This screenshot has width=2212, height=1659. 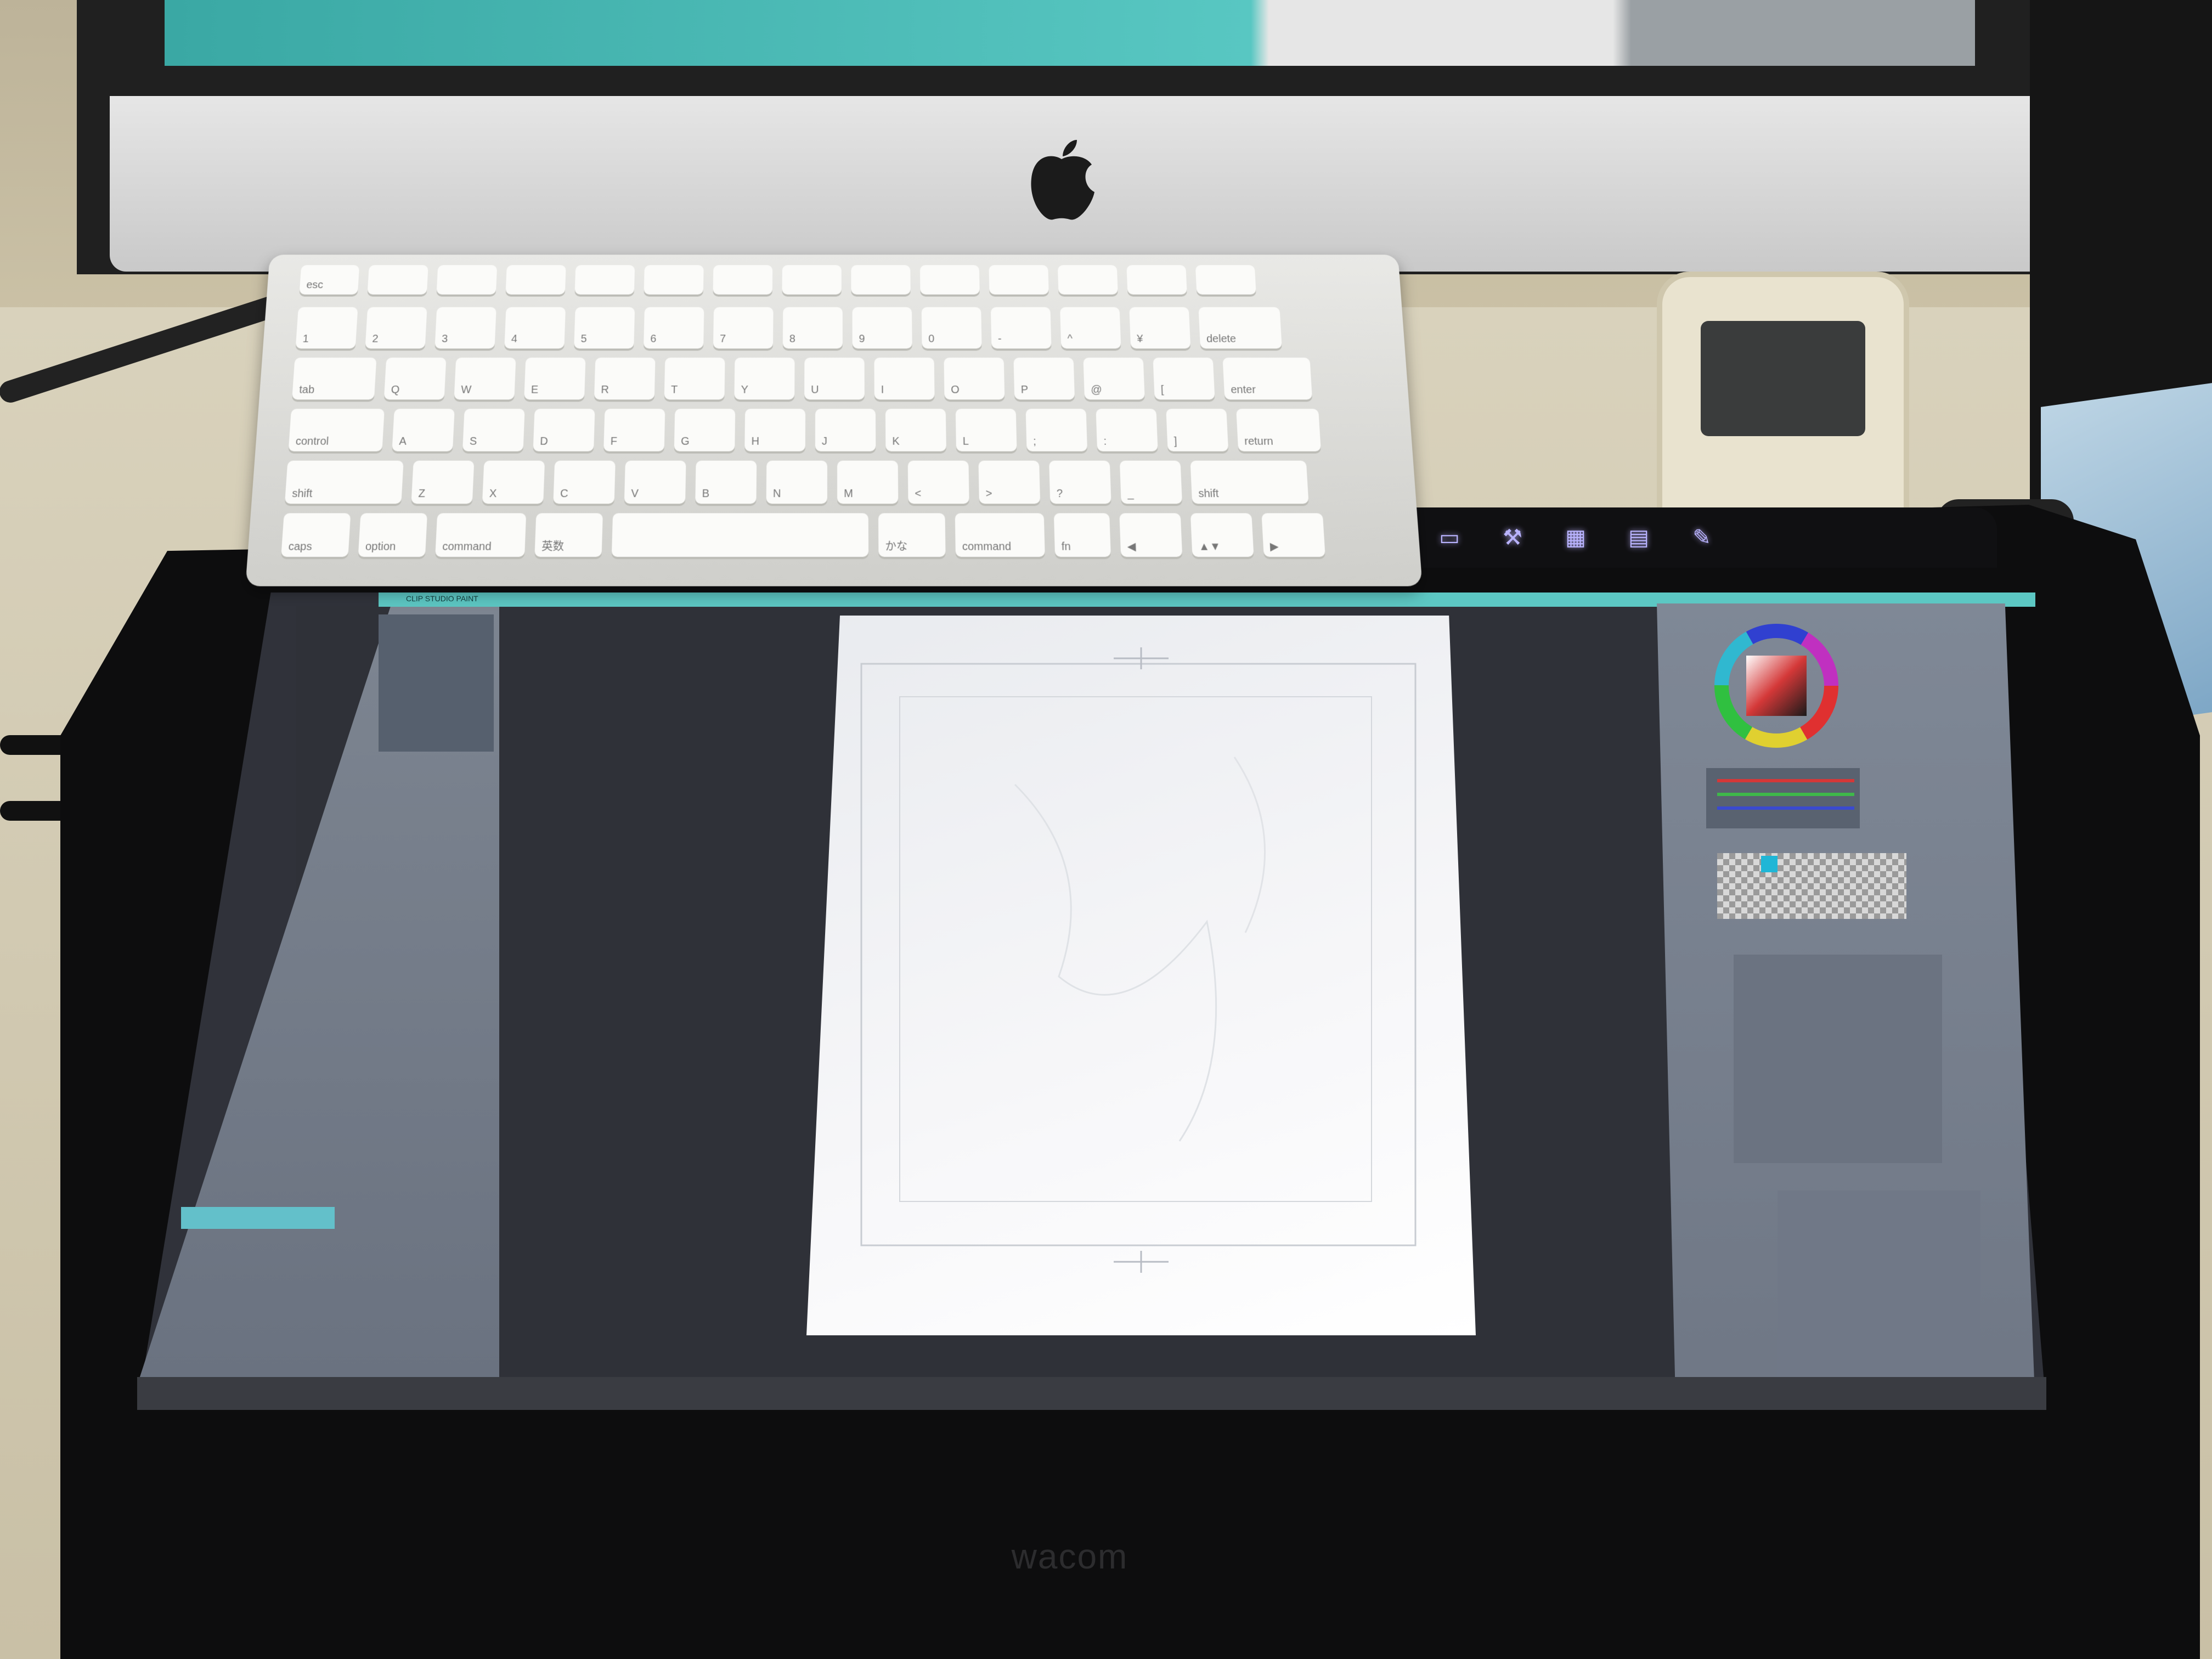 What do you see at coordinates (813, 328) in the screenshot?
I see `key: 8` at bounding box center [813, 328].